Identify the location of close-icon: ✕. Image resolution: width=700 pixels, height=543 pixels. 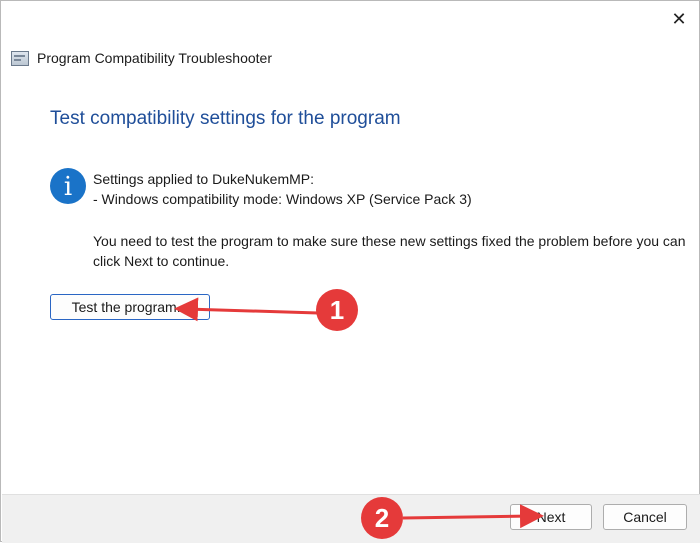
(679, 19).